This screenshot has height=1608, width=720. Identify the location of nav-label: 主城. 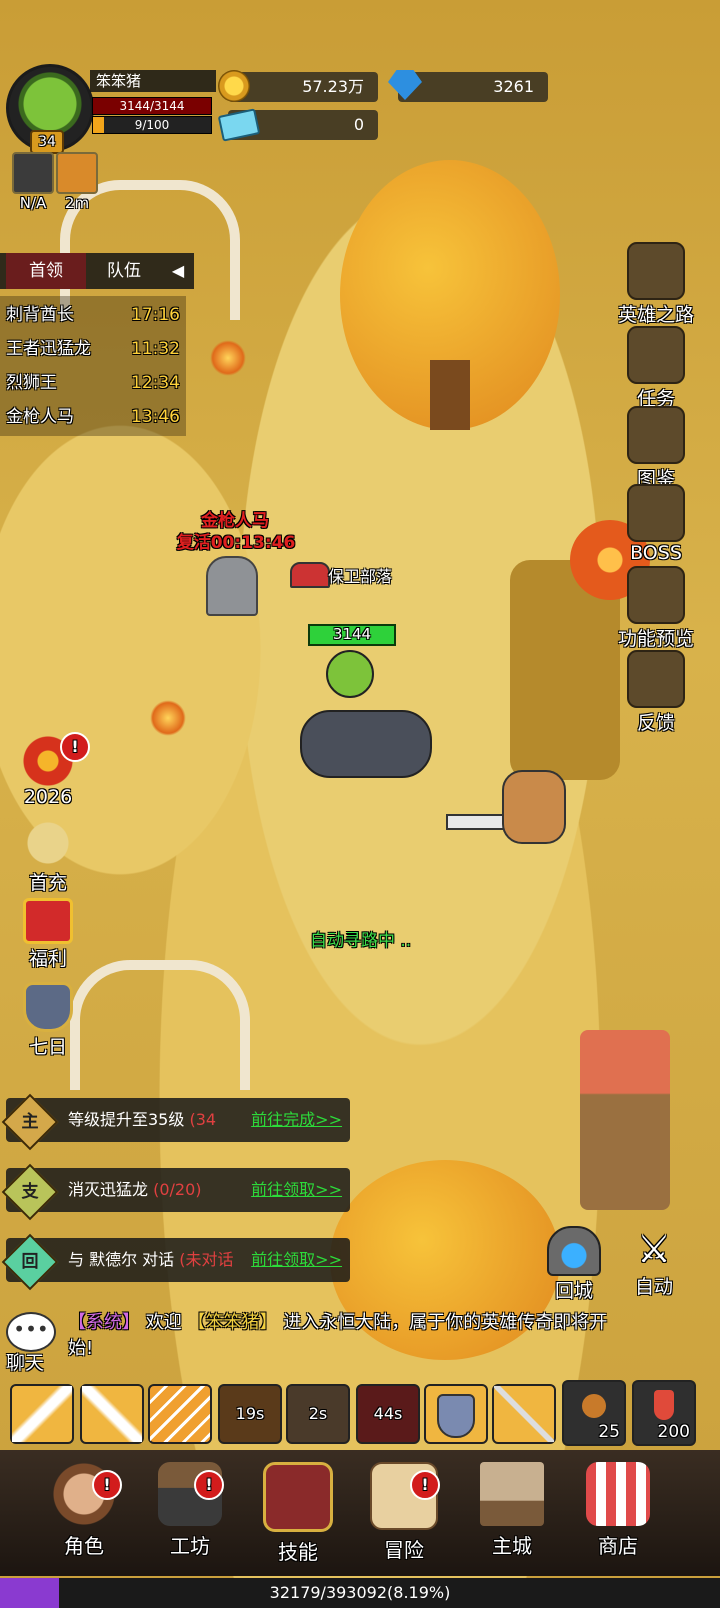
(512, 1546).